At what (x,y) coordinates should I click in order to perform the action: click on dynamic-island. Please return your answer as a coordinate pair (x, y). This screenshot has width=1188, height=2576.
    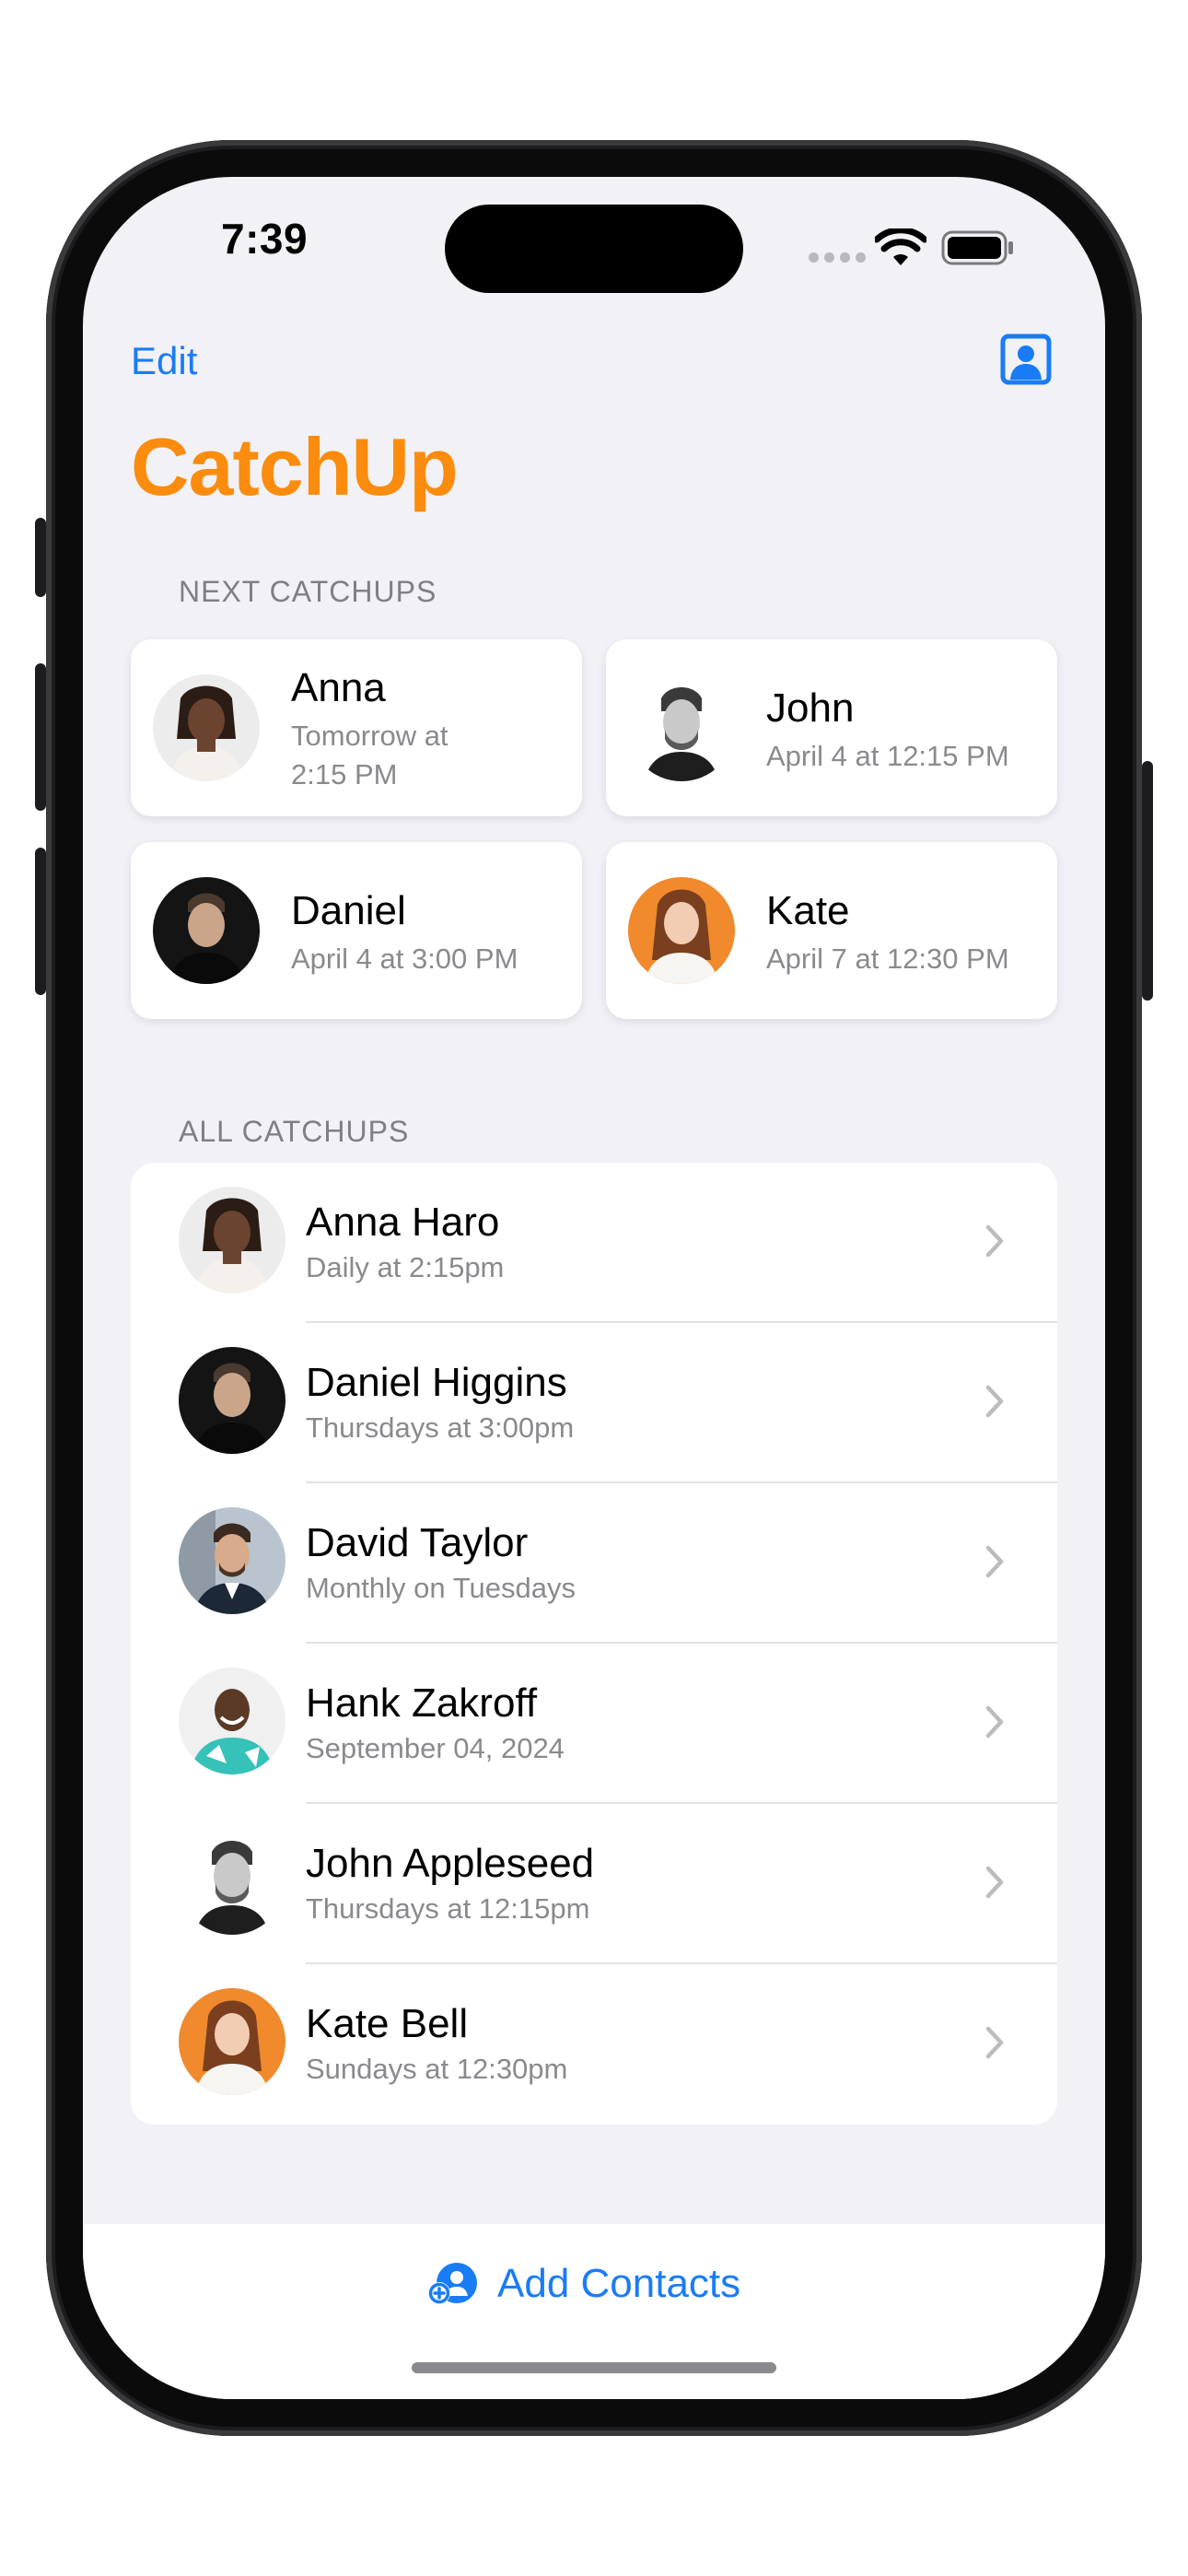
    Looking at the image, I should click on (594, 249).